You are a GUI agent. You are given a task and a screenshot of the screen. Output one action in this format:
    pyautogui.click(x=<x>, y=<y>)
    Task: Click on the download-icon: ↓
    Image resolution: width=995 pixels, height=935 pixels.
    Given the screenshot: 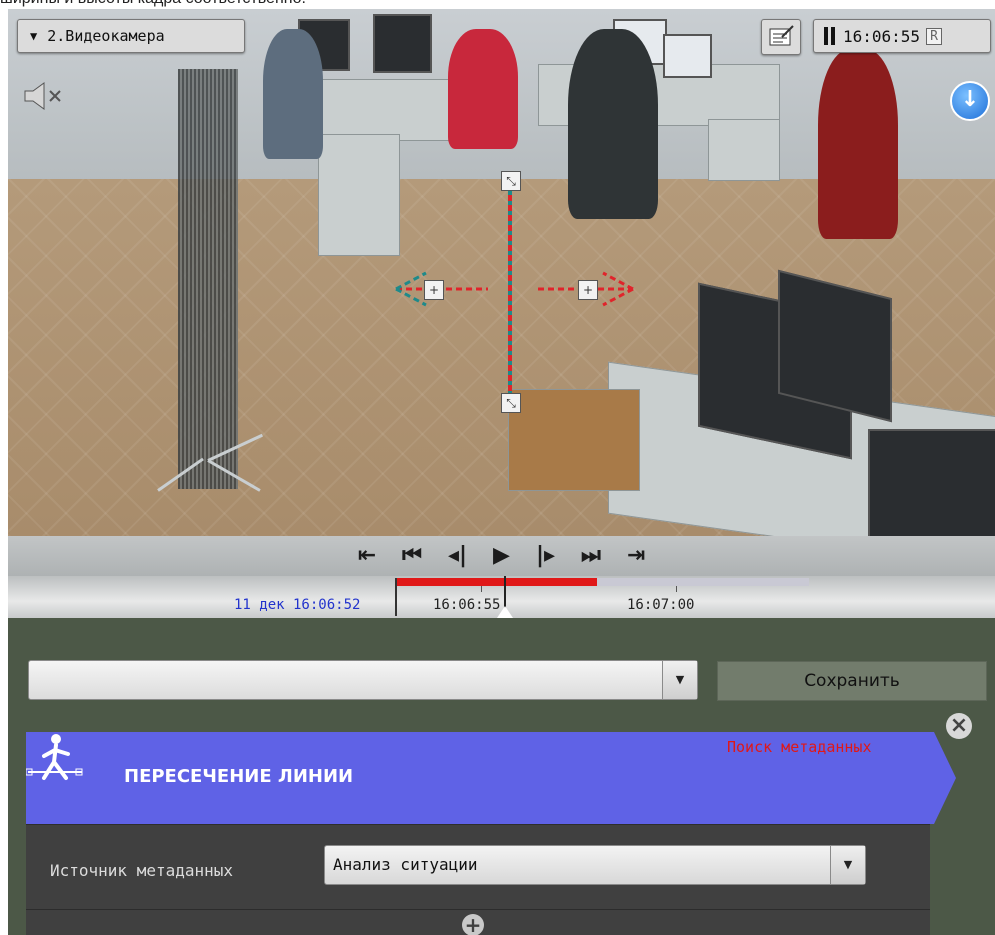 What is the action you would take?
    pyautogui.click(x=970, y=101)
    